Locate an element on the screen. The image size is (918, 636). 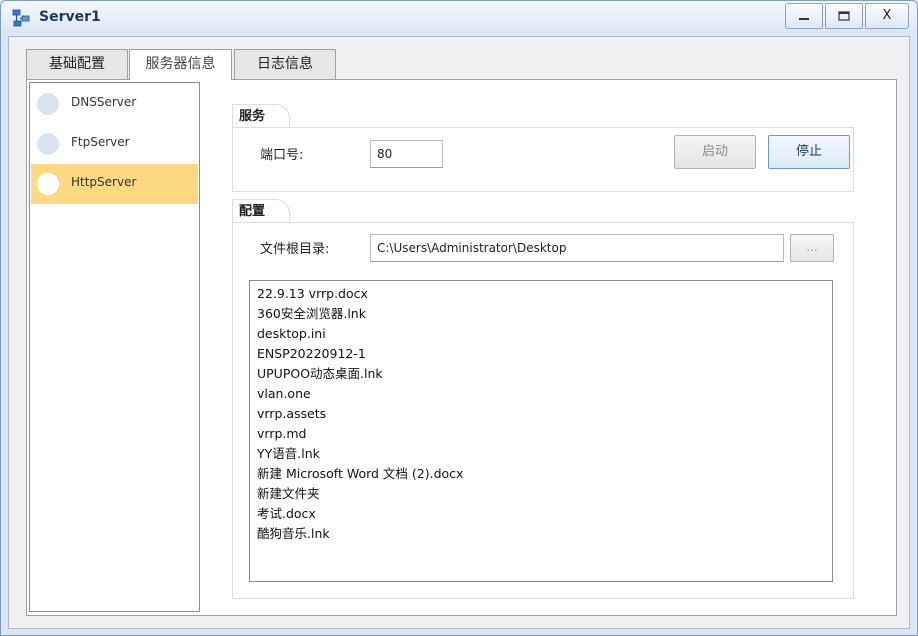
list-item: vrrp.md is located at coordinates (541, 434).